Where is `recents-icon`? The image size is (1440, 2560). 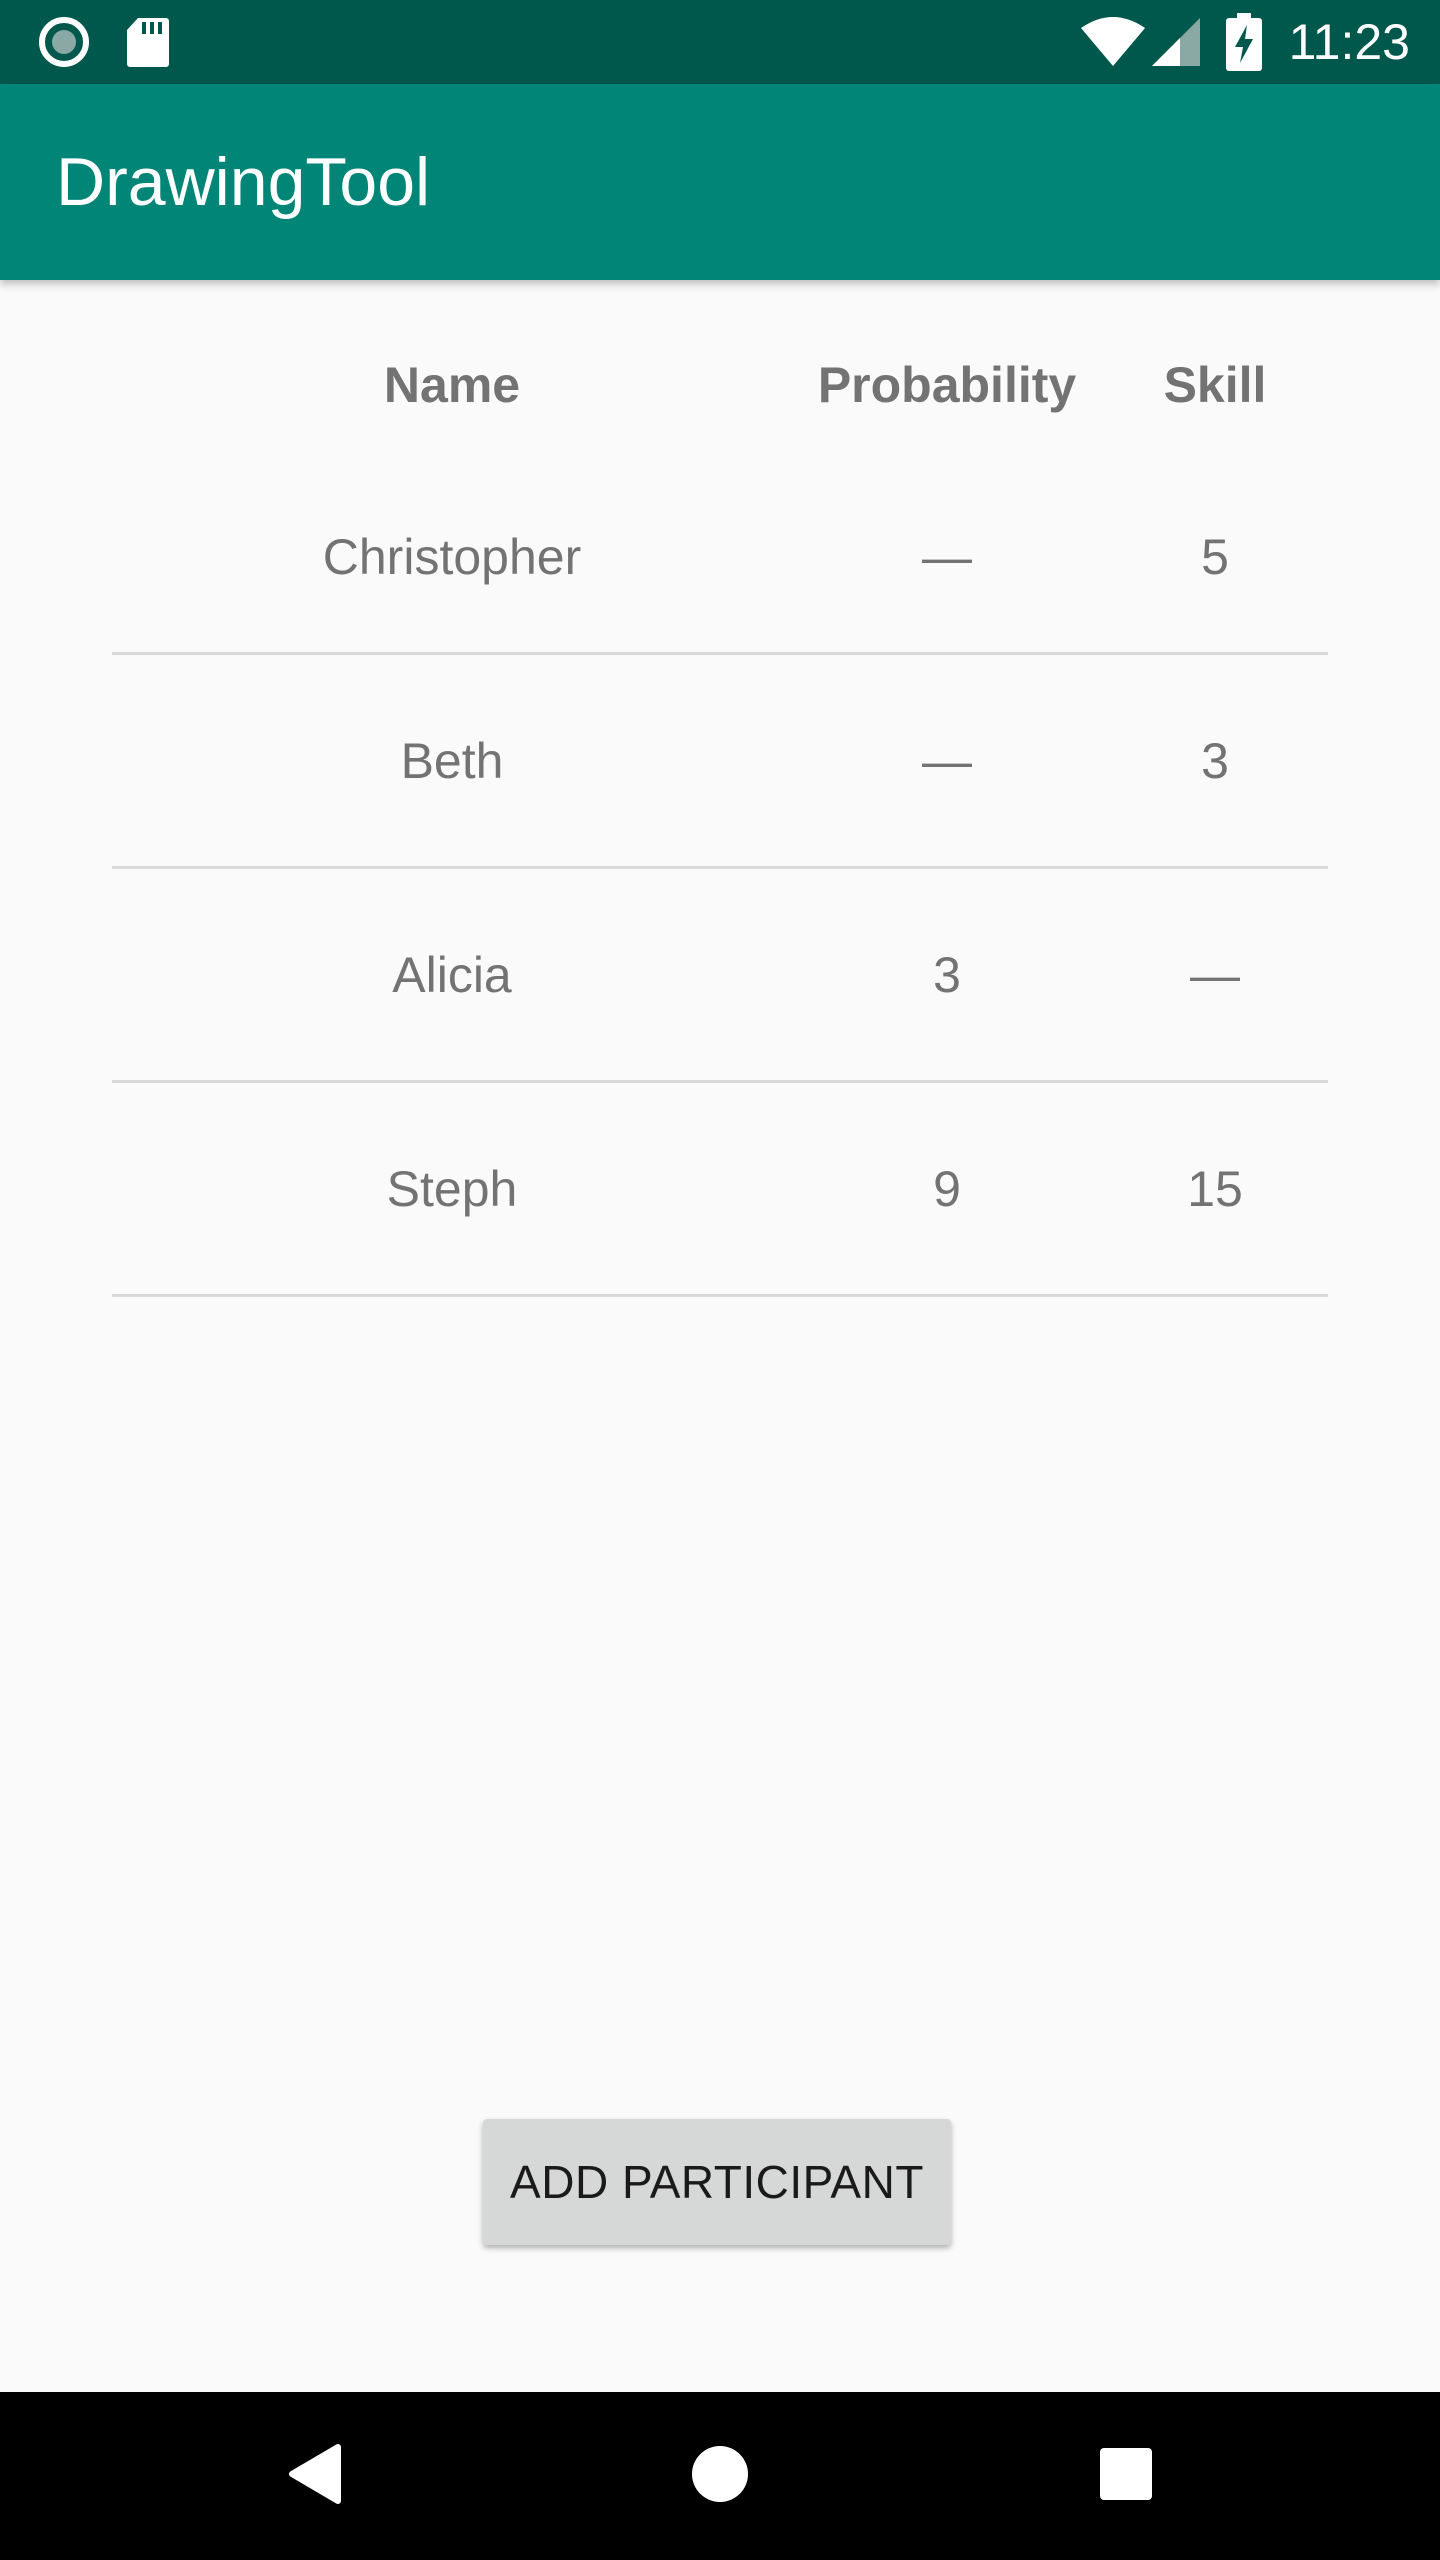 recents-icon is located at coordinates (1126, 2476).